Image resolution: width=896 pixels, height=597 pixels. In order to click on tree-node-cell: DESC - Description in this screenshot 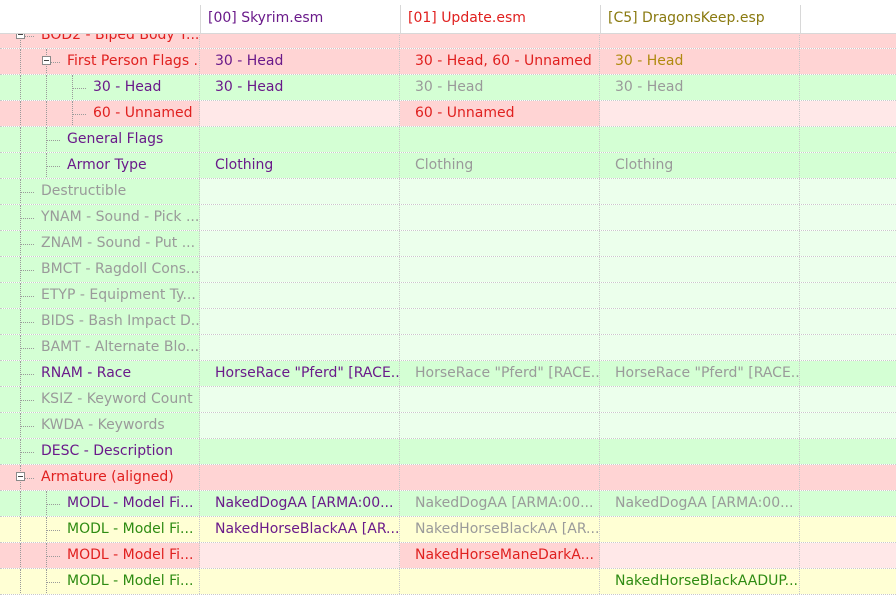, I will do `click(100, 451)`.